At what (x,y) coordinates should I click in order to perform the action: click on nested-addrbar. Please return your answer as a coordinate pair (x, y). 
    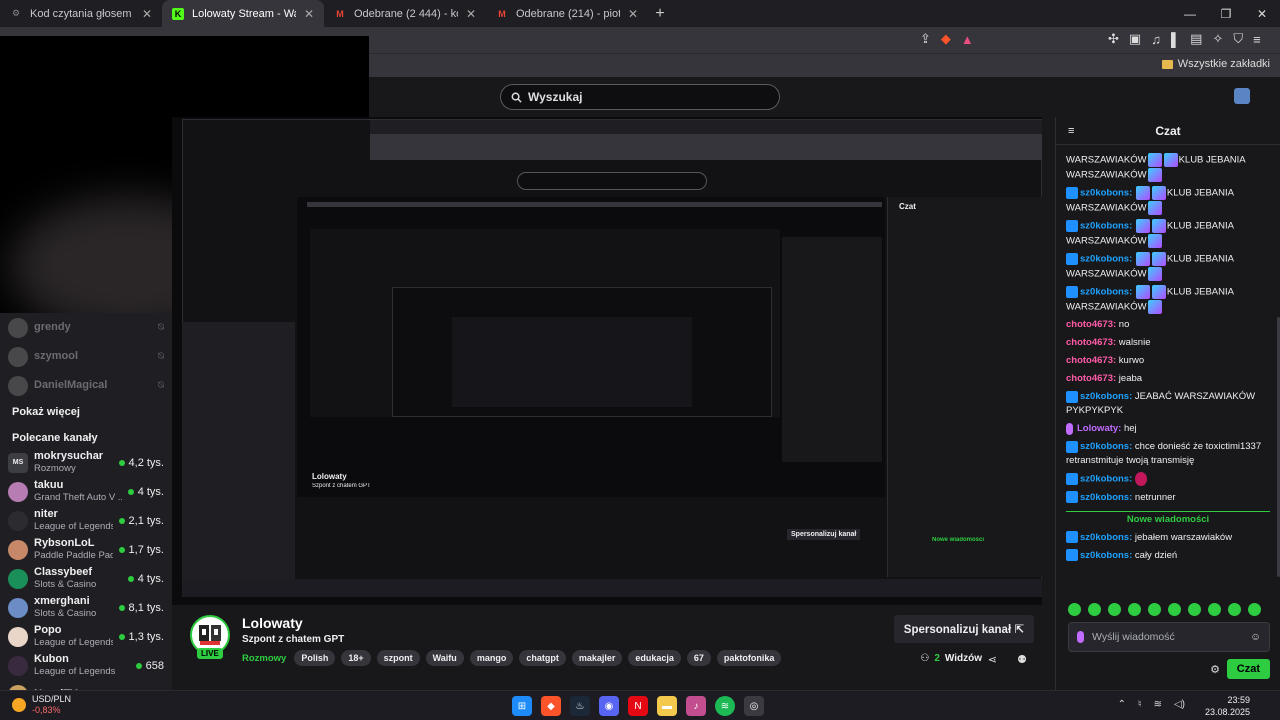
    Looking at the image, I should click on (706, 141).